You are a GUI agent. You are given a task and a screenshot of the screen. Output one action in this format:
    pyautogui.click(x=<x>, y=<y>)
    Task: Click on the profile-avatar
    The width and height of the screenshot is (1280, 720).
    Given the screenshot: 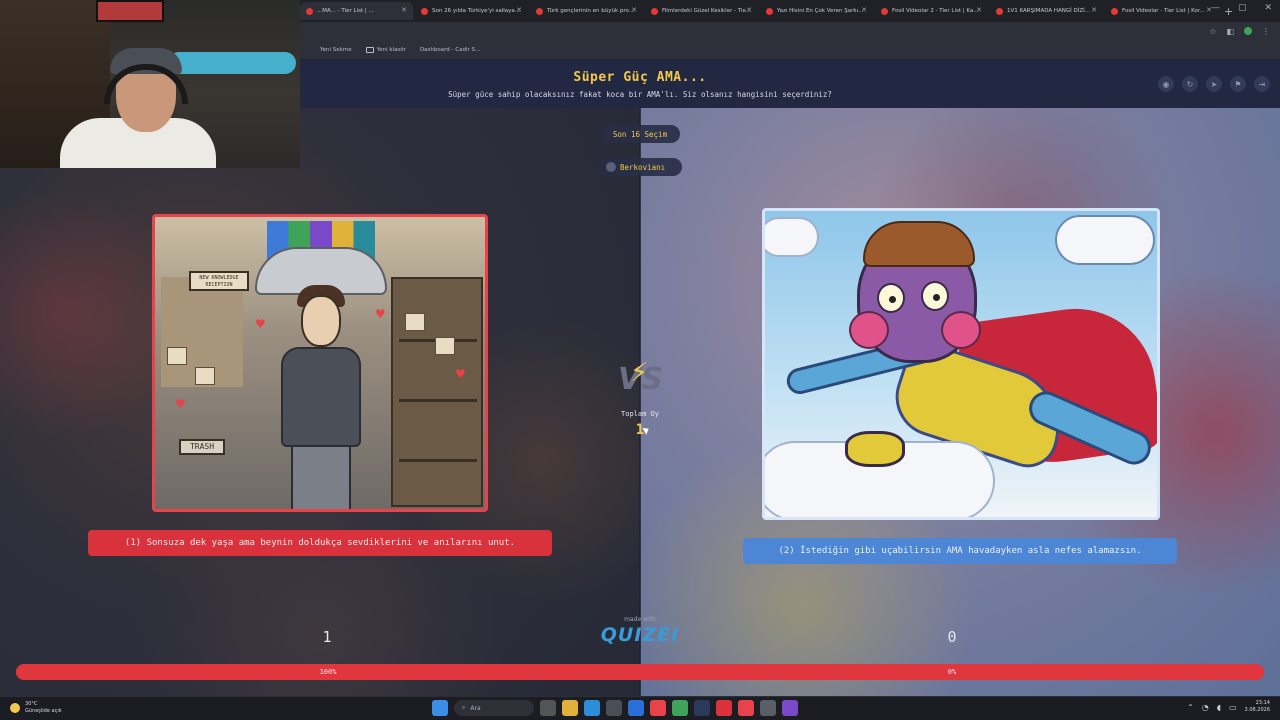 What is the action you would take?
    pyautogui.click(x=1248, y=31)
    